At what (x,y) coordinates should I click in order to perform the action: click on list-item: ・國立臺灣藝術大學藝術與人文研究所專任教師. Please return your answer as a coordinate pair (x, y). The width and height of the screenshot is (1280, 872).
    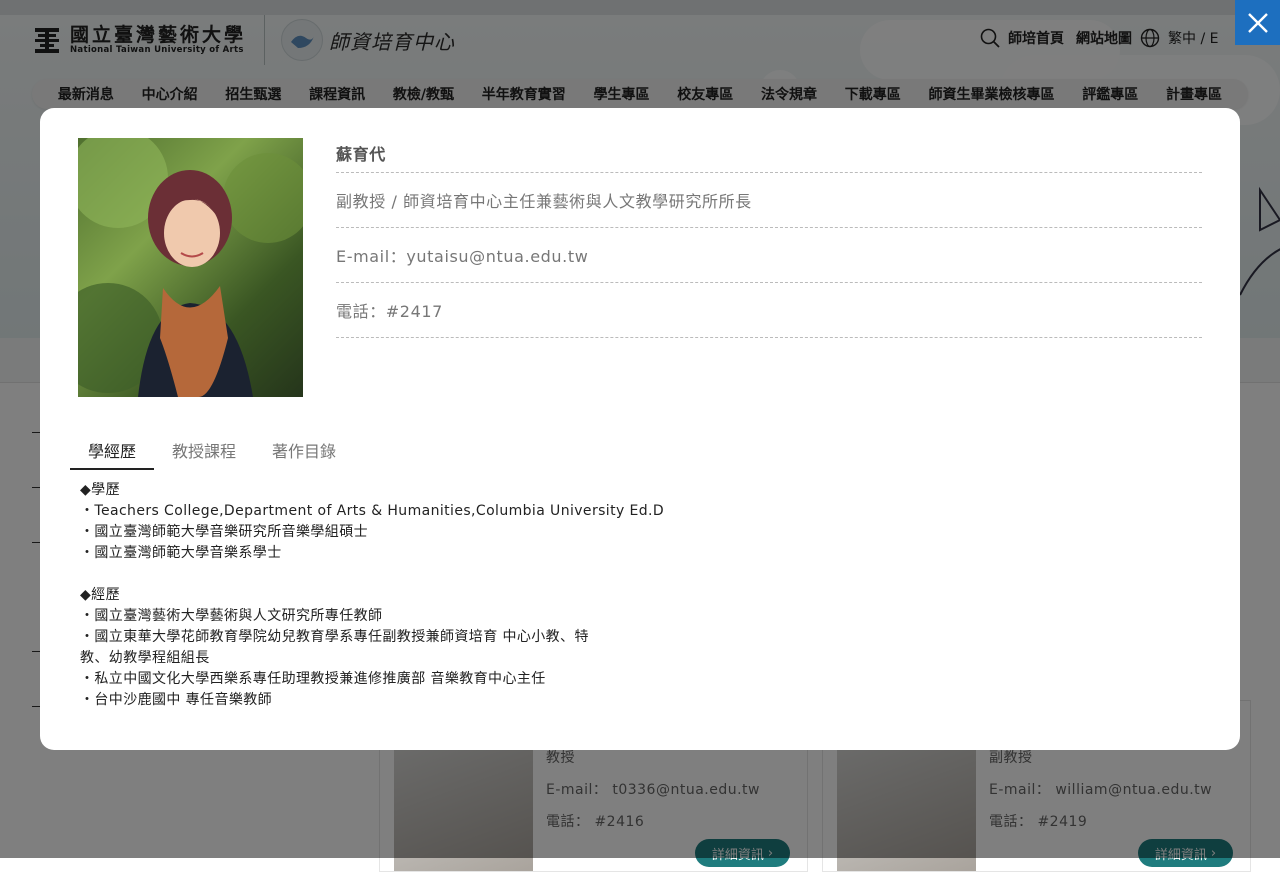
    Looking at the image, I should click on (231, 616).